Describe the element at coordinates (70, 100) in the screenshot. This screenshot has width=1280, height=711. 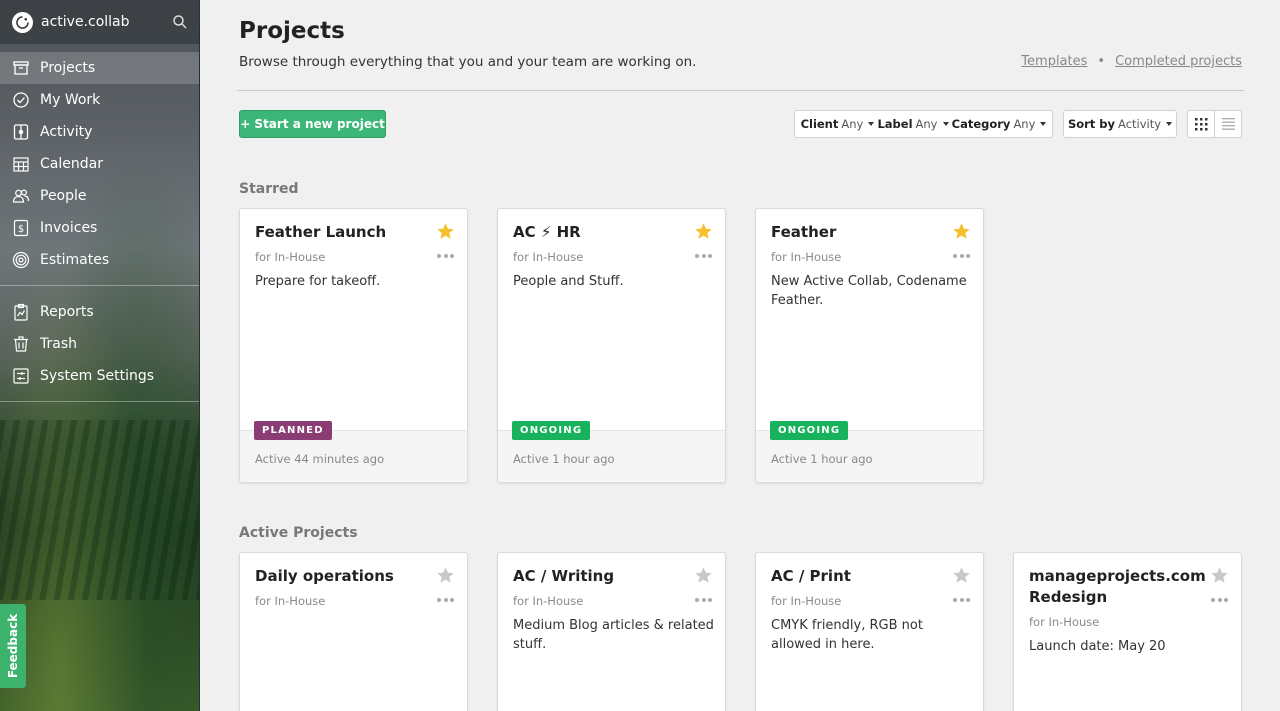
I see `sidebar-item-label: My Work` at that location.